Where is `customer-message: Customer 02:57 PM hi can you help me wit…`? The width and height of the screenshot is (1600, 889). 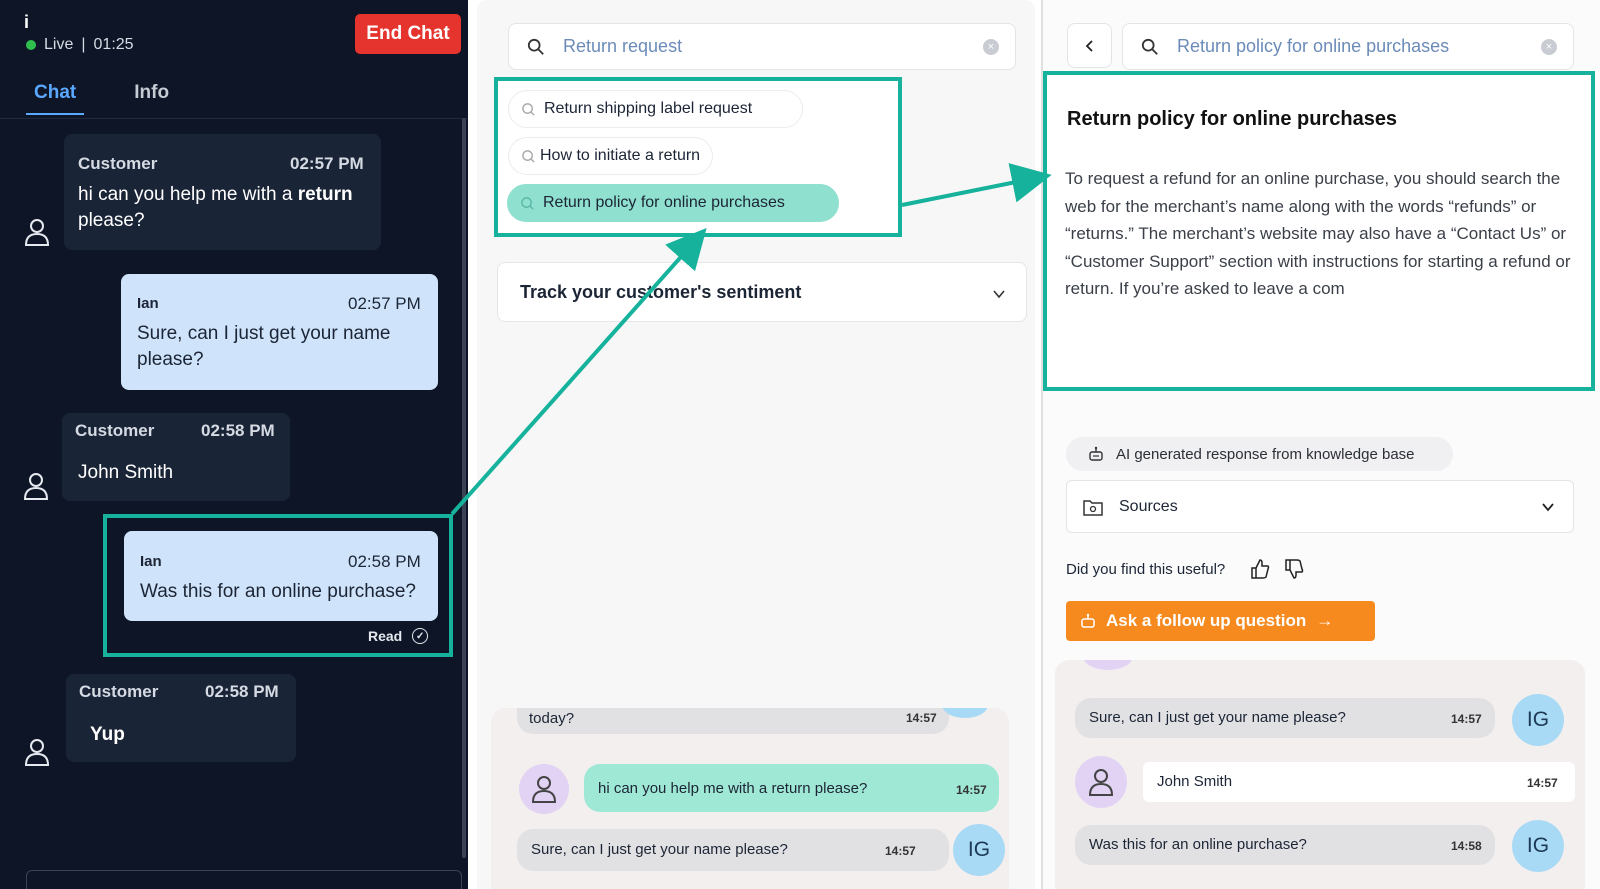
customer-message: Customer 02:57 PM hi can you help me wit… is located at coordinates (222, 192).